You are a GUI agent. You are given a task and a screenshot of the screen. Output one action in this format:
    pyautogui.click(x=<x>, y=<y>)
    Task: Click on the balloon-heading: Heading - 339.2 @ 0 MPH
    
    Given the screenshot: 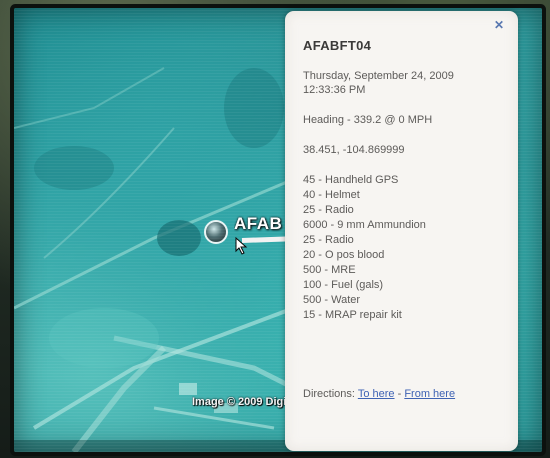 What is the action you would take?
    pyautogui.click(x=368, y=120)
    